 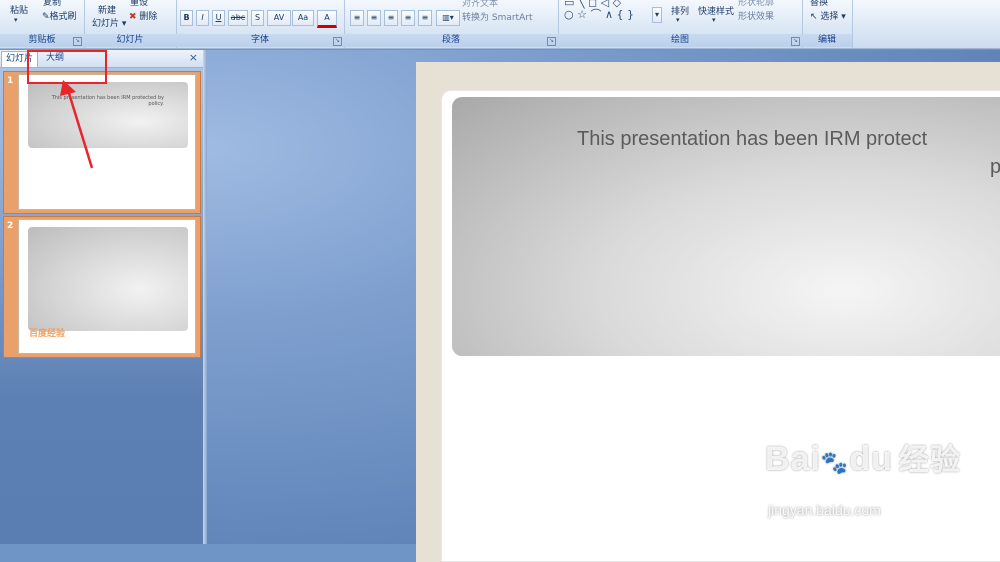 What do you see at coordinates (716, 10) in the screenshot?
I see `quick-styles-button: 快速样式` at bounding box center [716, 10].